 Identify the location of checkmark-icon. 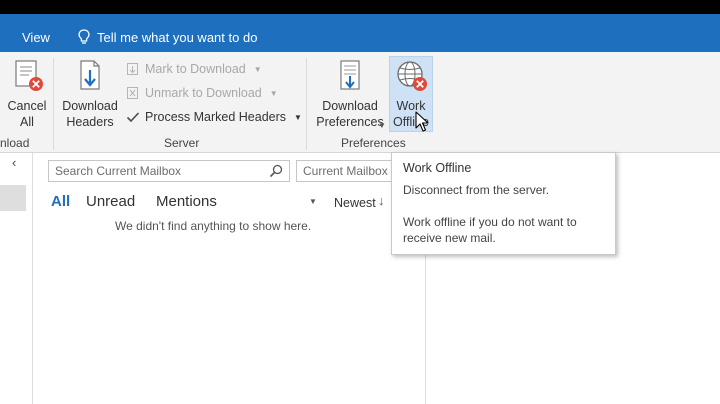
(133, 117).